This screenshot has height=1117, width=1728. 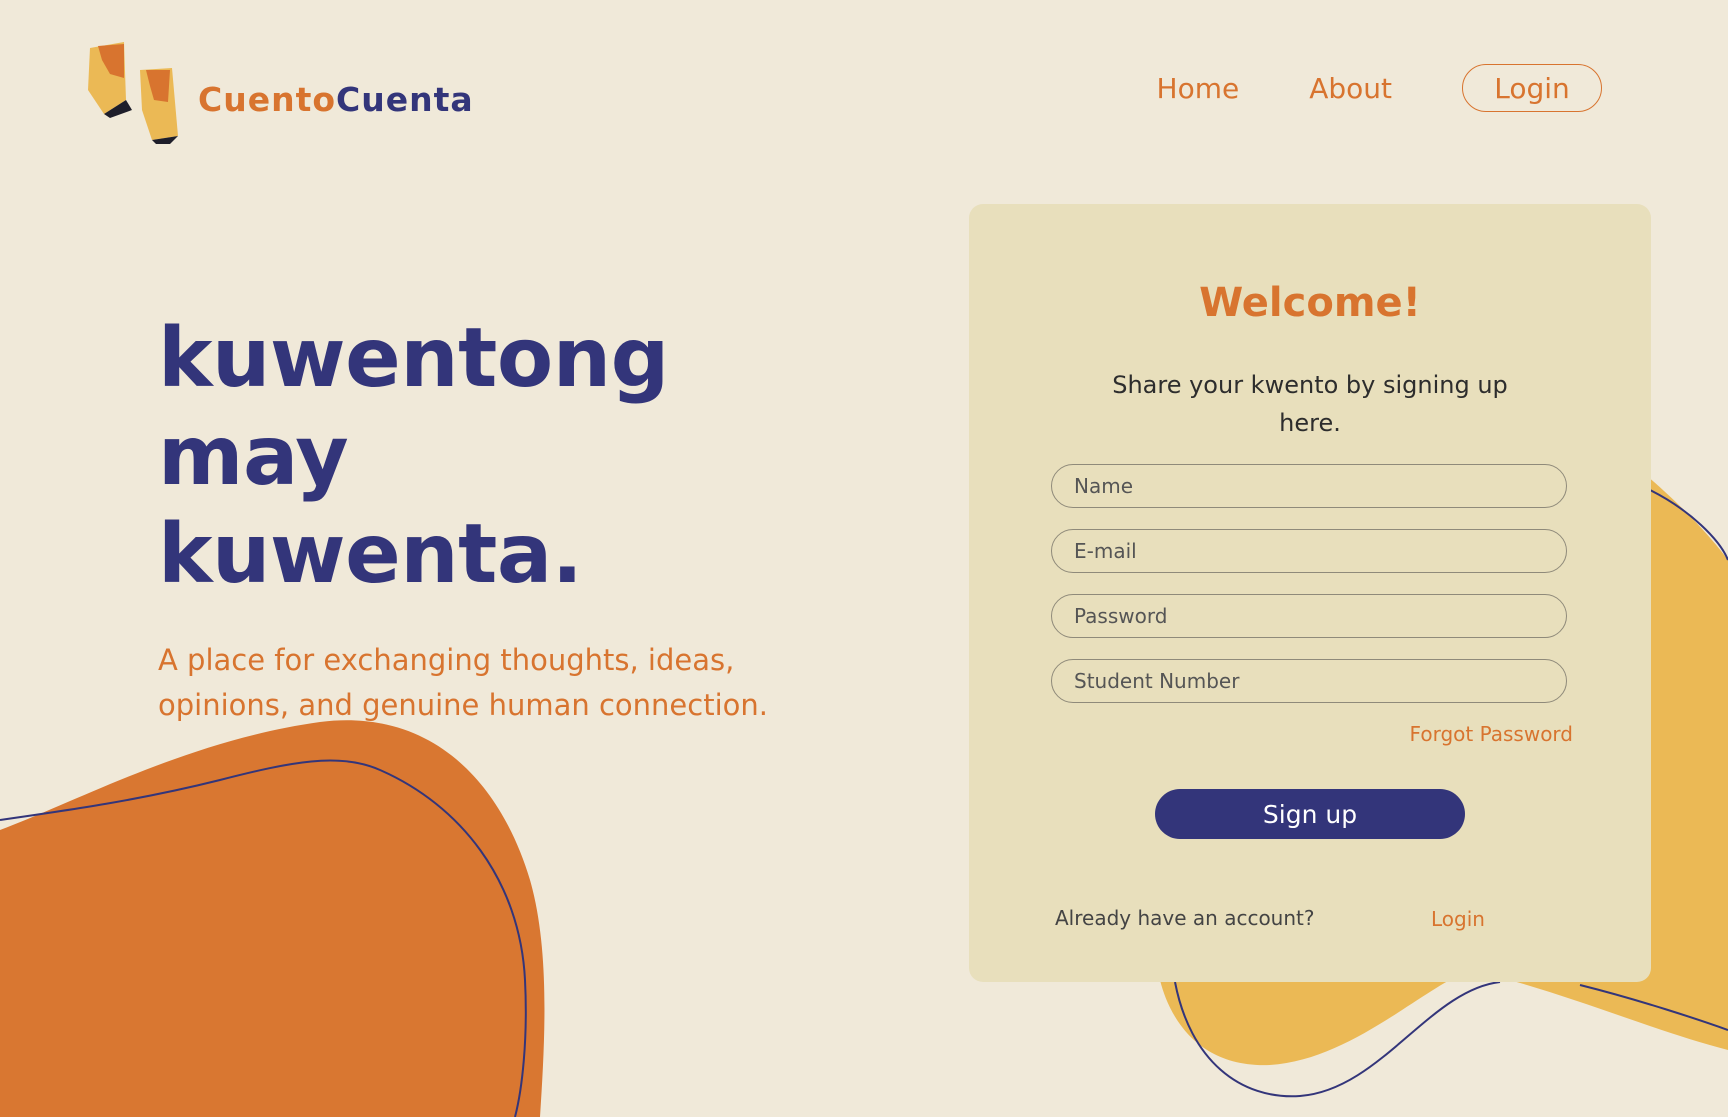 I want to click on signup-subtitle: Share your kwento by signing up here., so click(x=1310, y=404).